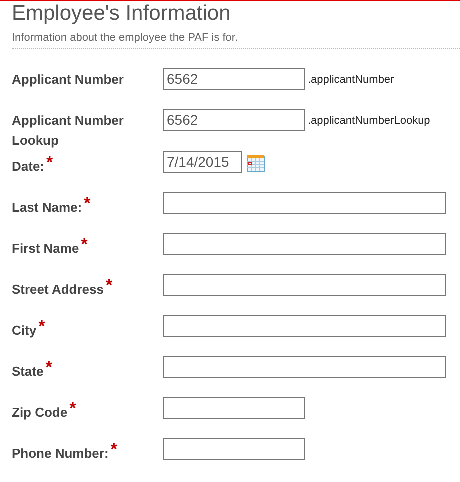 Image resolution: width=460 pixels, height=482 pixels. I want to click on field-label: City, so click(24, 330).